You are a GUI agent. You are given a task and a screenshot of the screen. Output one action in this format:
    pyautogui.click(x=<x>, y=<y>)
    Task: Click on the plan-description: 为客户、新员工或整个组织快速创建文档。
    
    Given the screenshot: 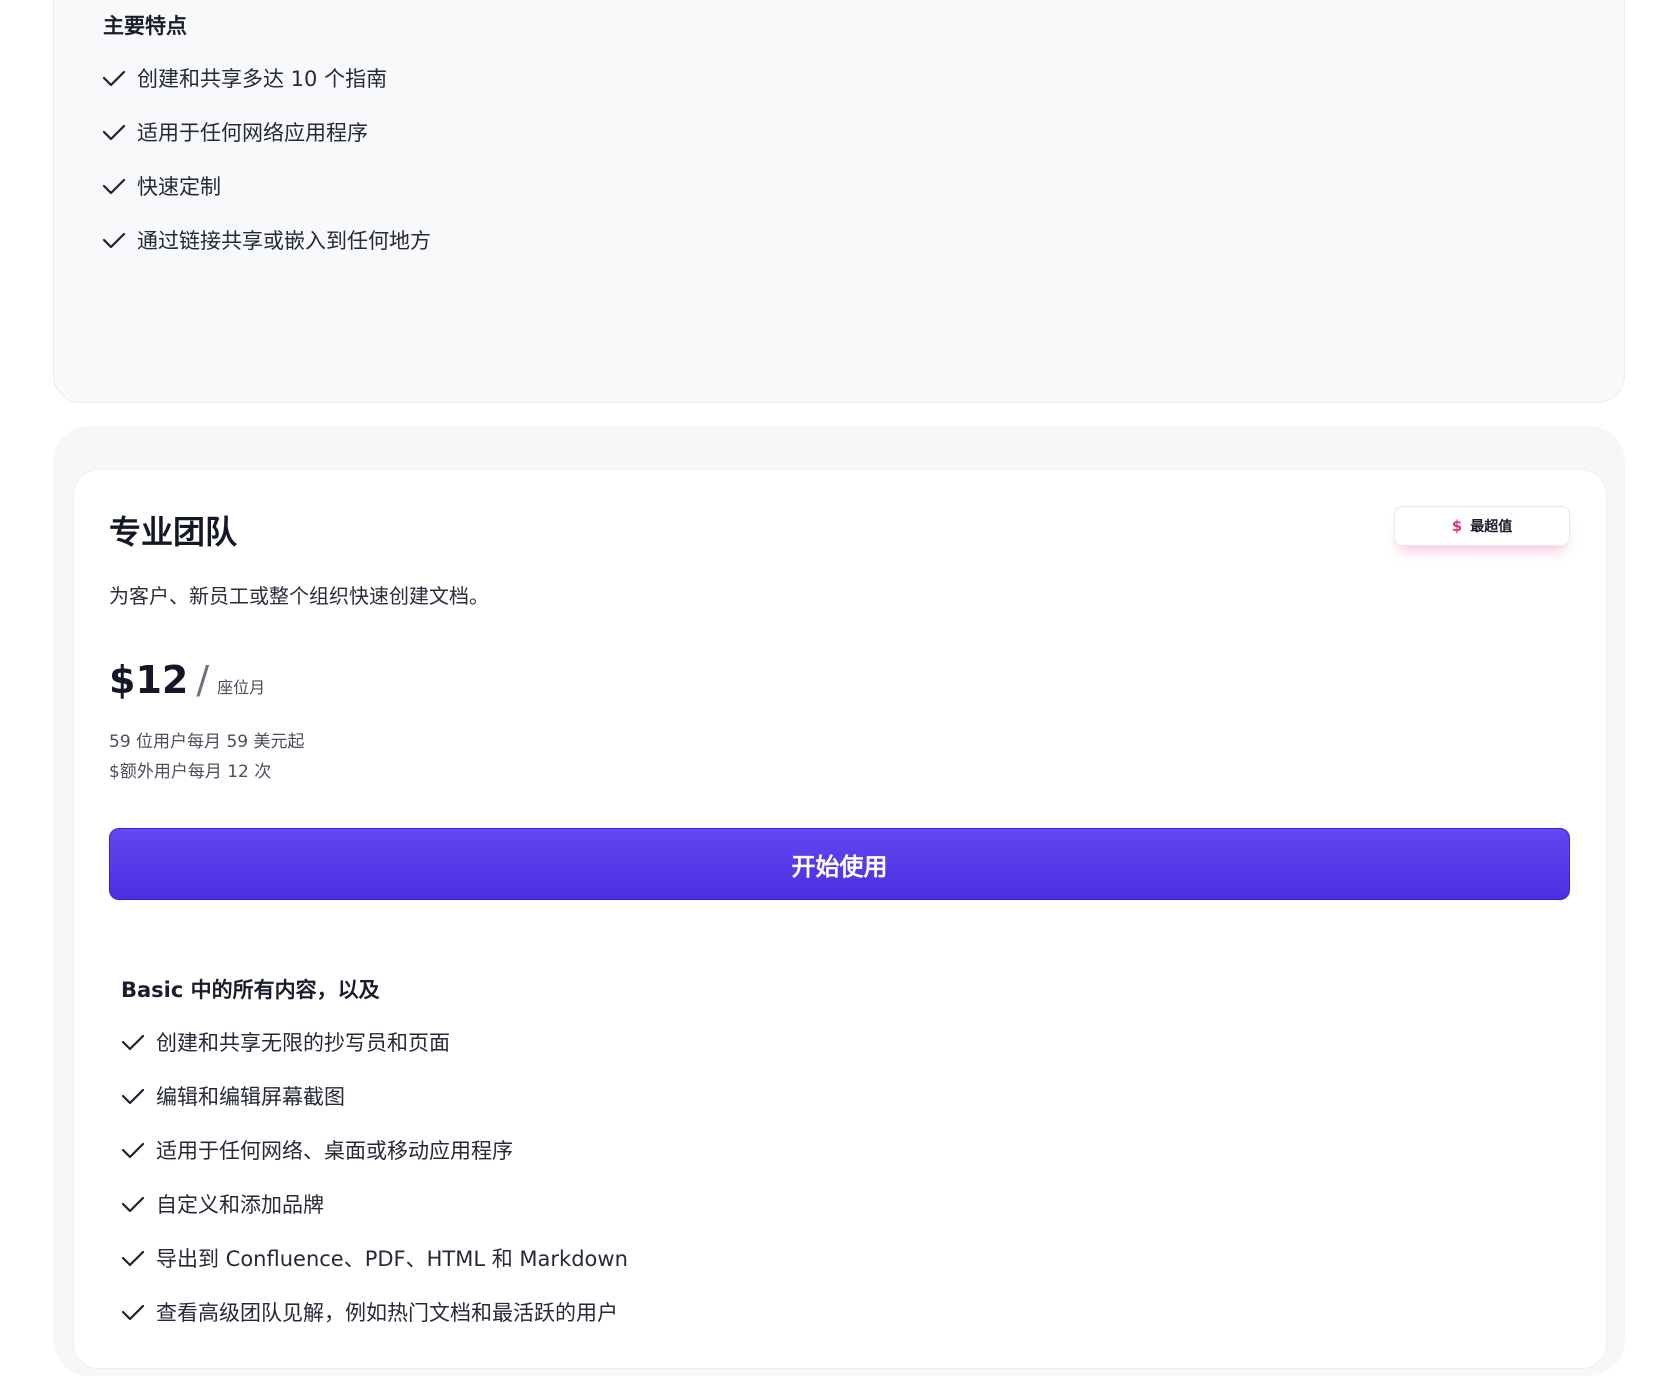 What is the action you would take?
    pyautogui.click(x=299, y=596)
    